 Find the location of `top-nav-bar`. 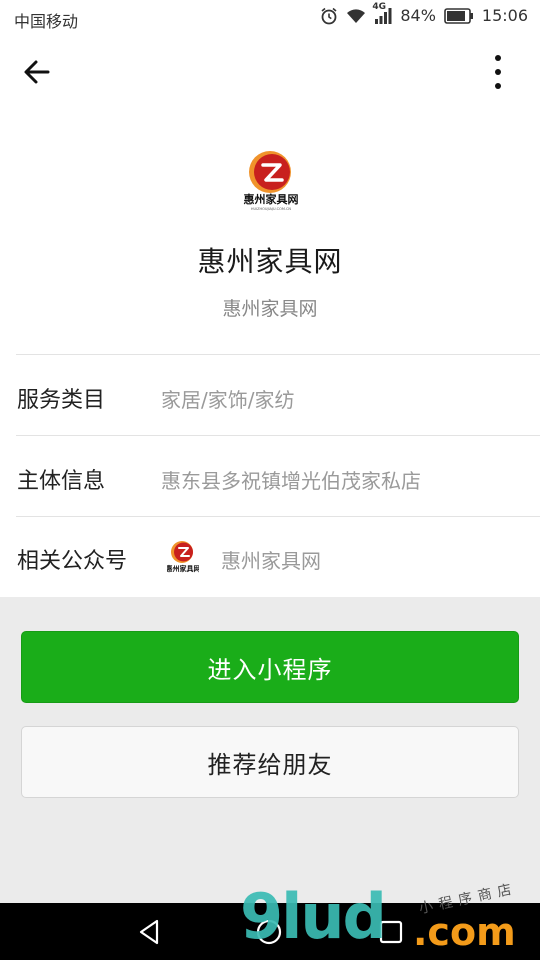

top-nav-bar is located at coordinates (270, 72).